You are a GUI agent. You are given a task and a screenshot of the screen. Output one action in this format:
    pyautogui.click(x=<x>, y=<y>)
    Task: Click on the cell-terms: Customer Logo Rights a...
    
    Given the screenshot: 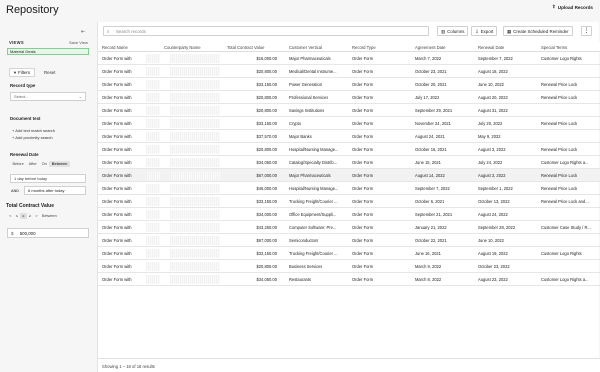 What is the action you would take?
    pyautogui.click(x=565, y=162)
    